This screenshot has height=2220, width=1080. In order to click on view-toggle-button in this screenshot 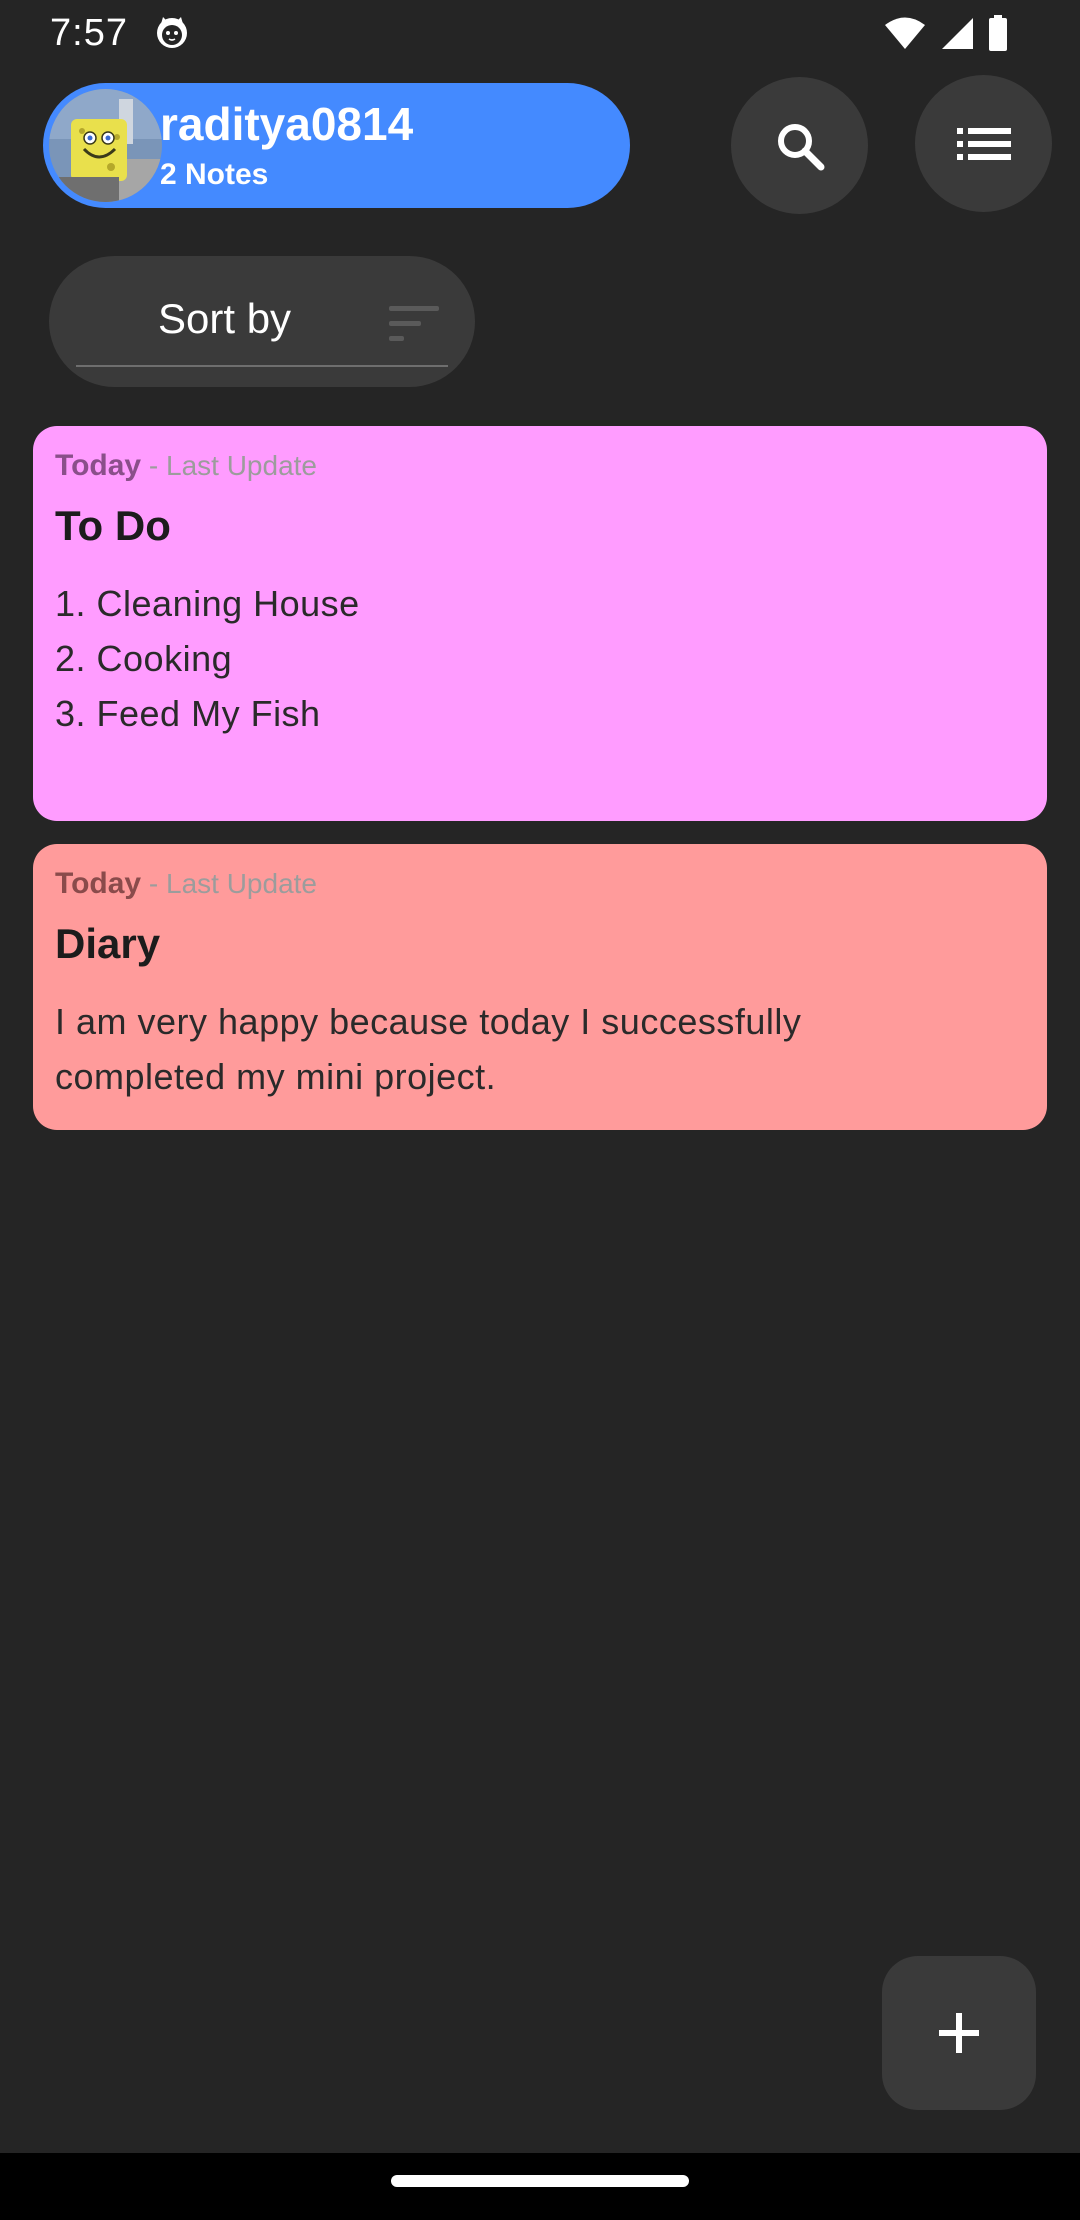, I will do `click(983, 143)`.